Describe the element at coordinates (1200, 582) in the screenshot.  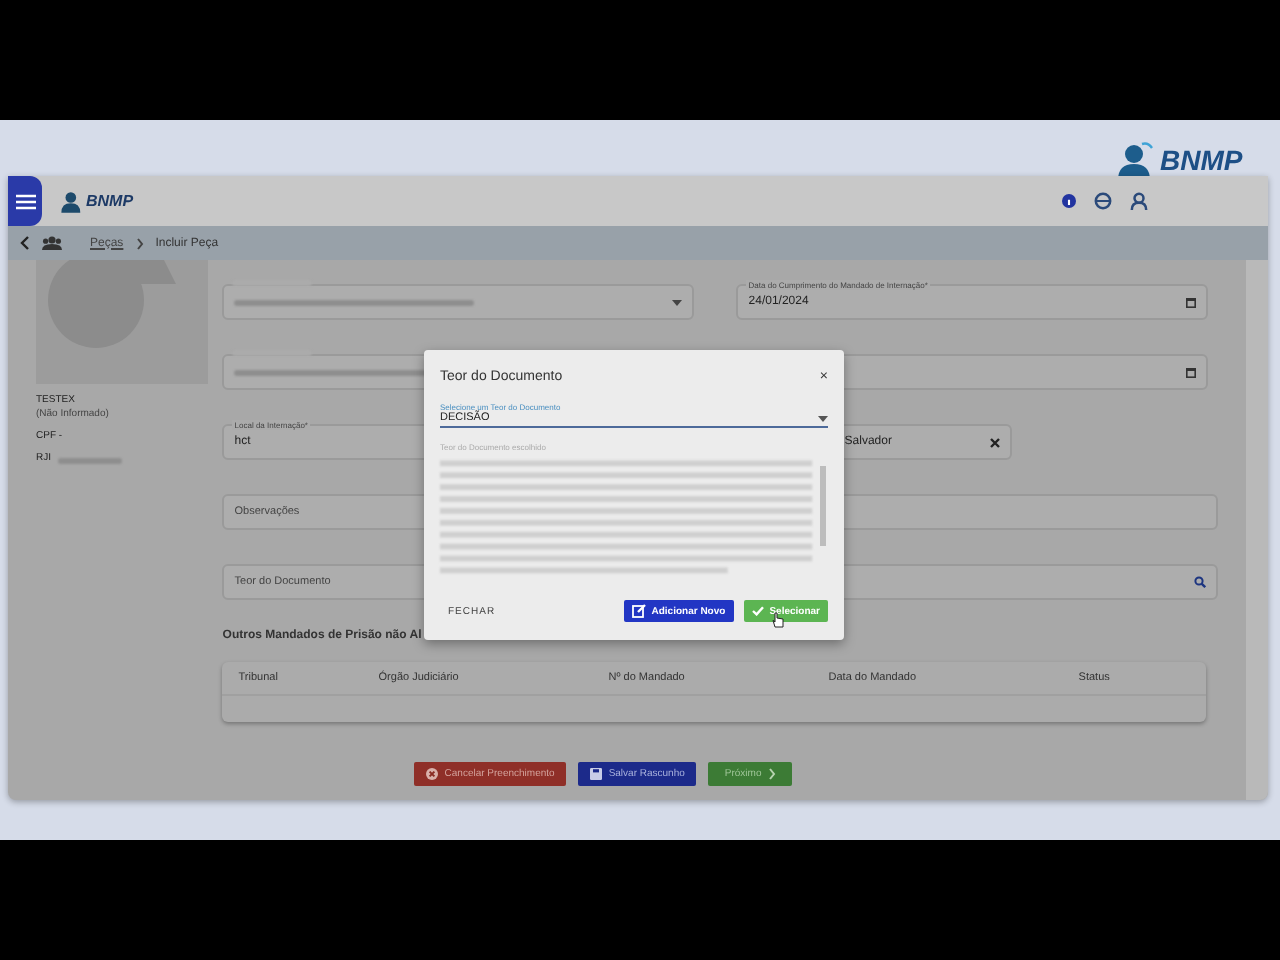
I see `search-icon` at that location.